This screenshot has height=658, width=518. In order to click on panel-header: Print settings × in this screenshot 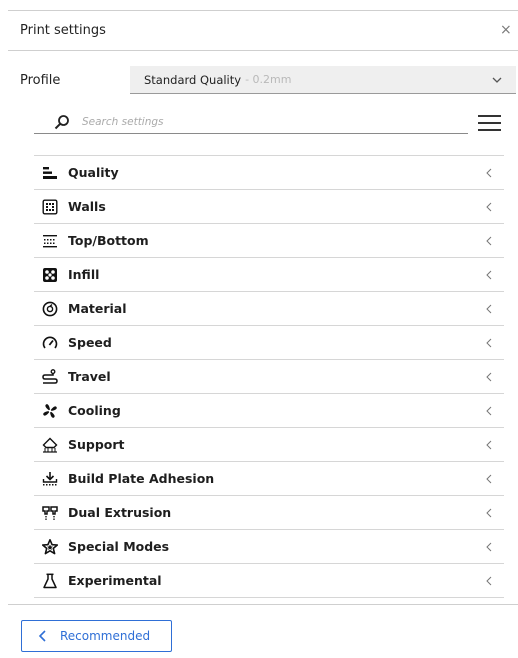, I will do `click(263, 31)`.